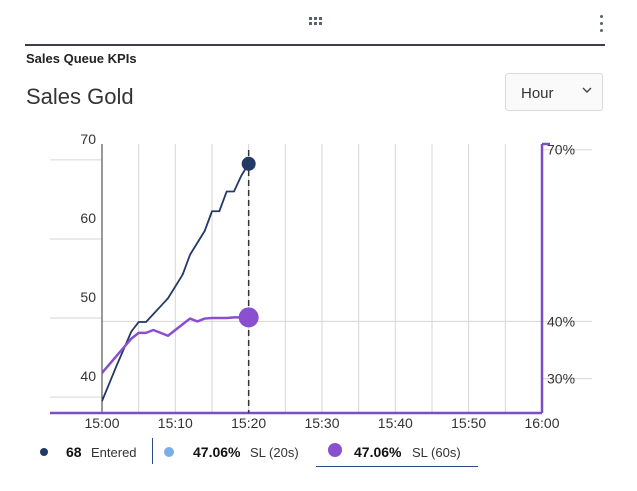 This screenshot has width=637, height=491. What do you see at coordinates (248, 317) in the screenshot?
I see `series-end-point-sl60` at bounding box center [248, 317].